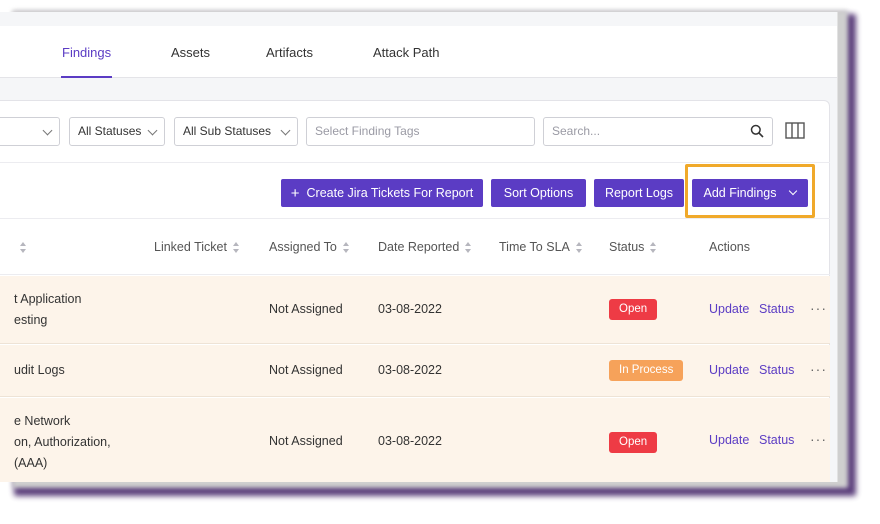 This screenshot has height=524, width=880. What do you see at coordinates (740, 193) in the screenshot?
I see `add-findings-label: Add Findings` at bounding box center [740, 193].